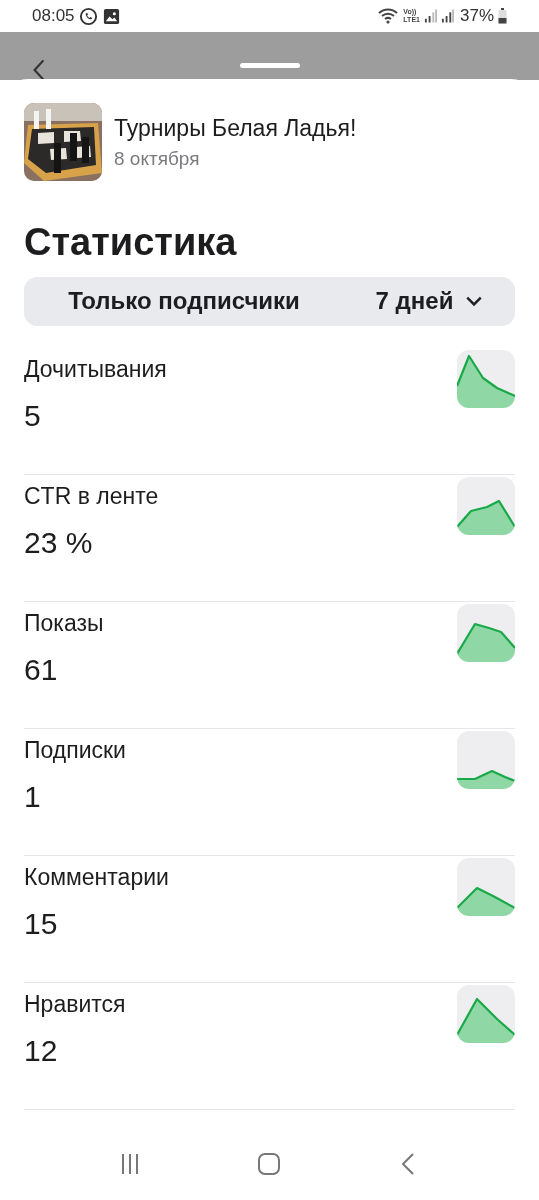 This screenshot has height=1200, width=539. Describe the element at coordinates (33, 796) in the screenshot. I see `metric-value: 1` at that location.